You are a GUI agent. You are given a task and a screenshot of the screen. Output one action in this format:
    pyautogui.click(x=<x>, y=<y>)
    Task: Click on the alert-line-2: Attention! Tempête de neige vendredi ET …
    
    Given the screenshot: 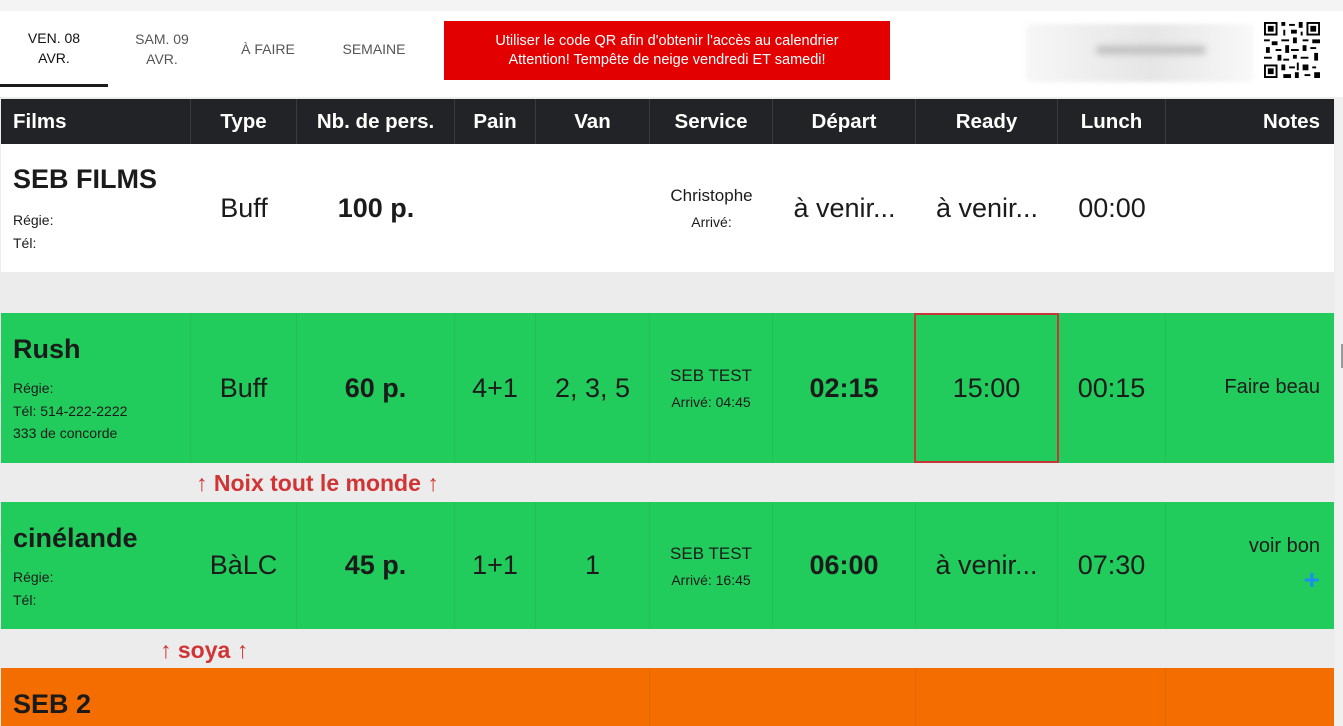 What is the action you would take?
    pyautogui.click(x=667, y=59)
    